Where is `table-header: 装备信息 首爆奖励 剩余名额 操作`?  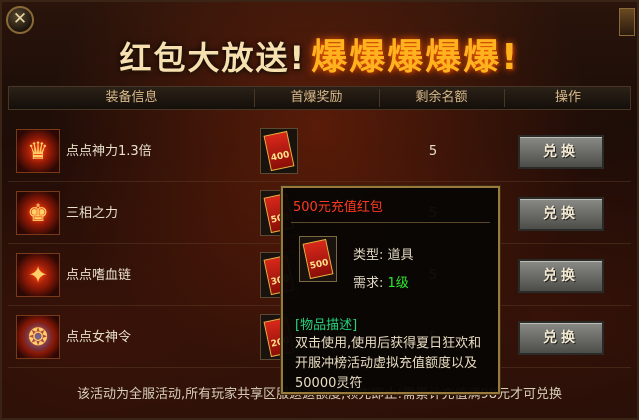 table-header: 装备信息 首爆奖励 剩余名额 操作 is located at coordinates (319, 98).